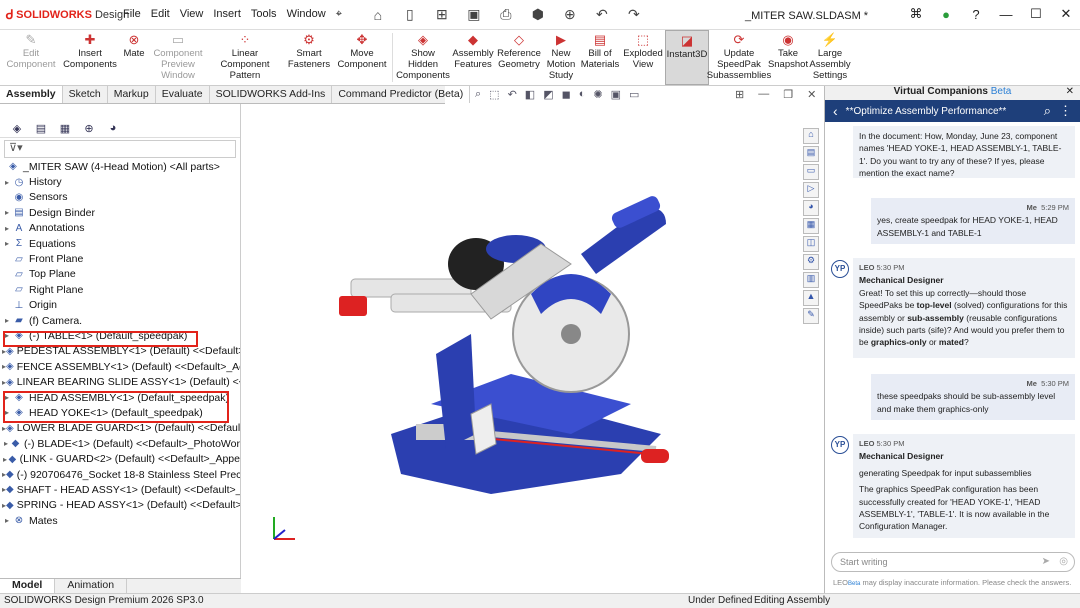 The image size is (1080, 608). I want to click on new-icon: ▯, so click(410, 14).